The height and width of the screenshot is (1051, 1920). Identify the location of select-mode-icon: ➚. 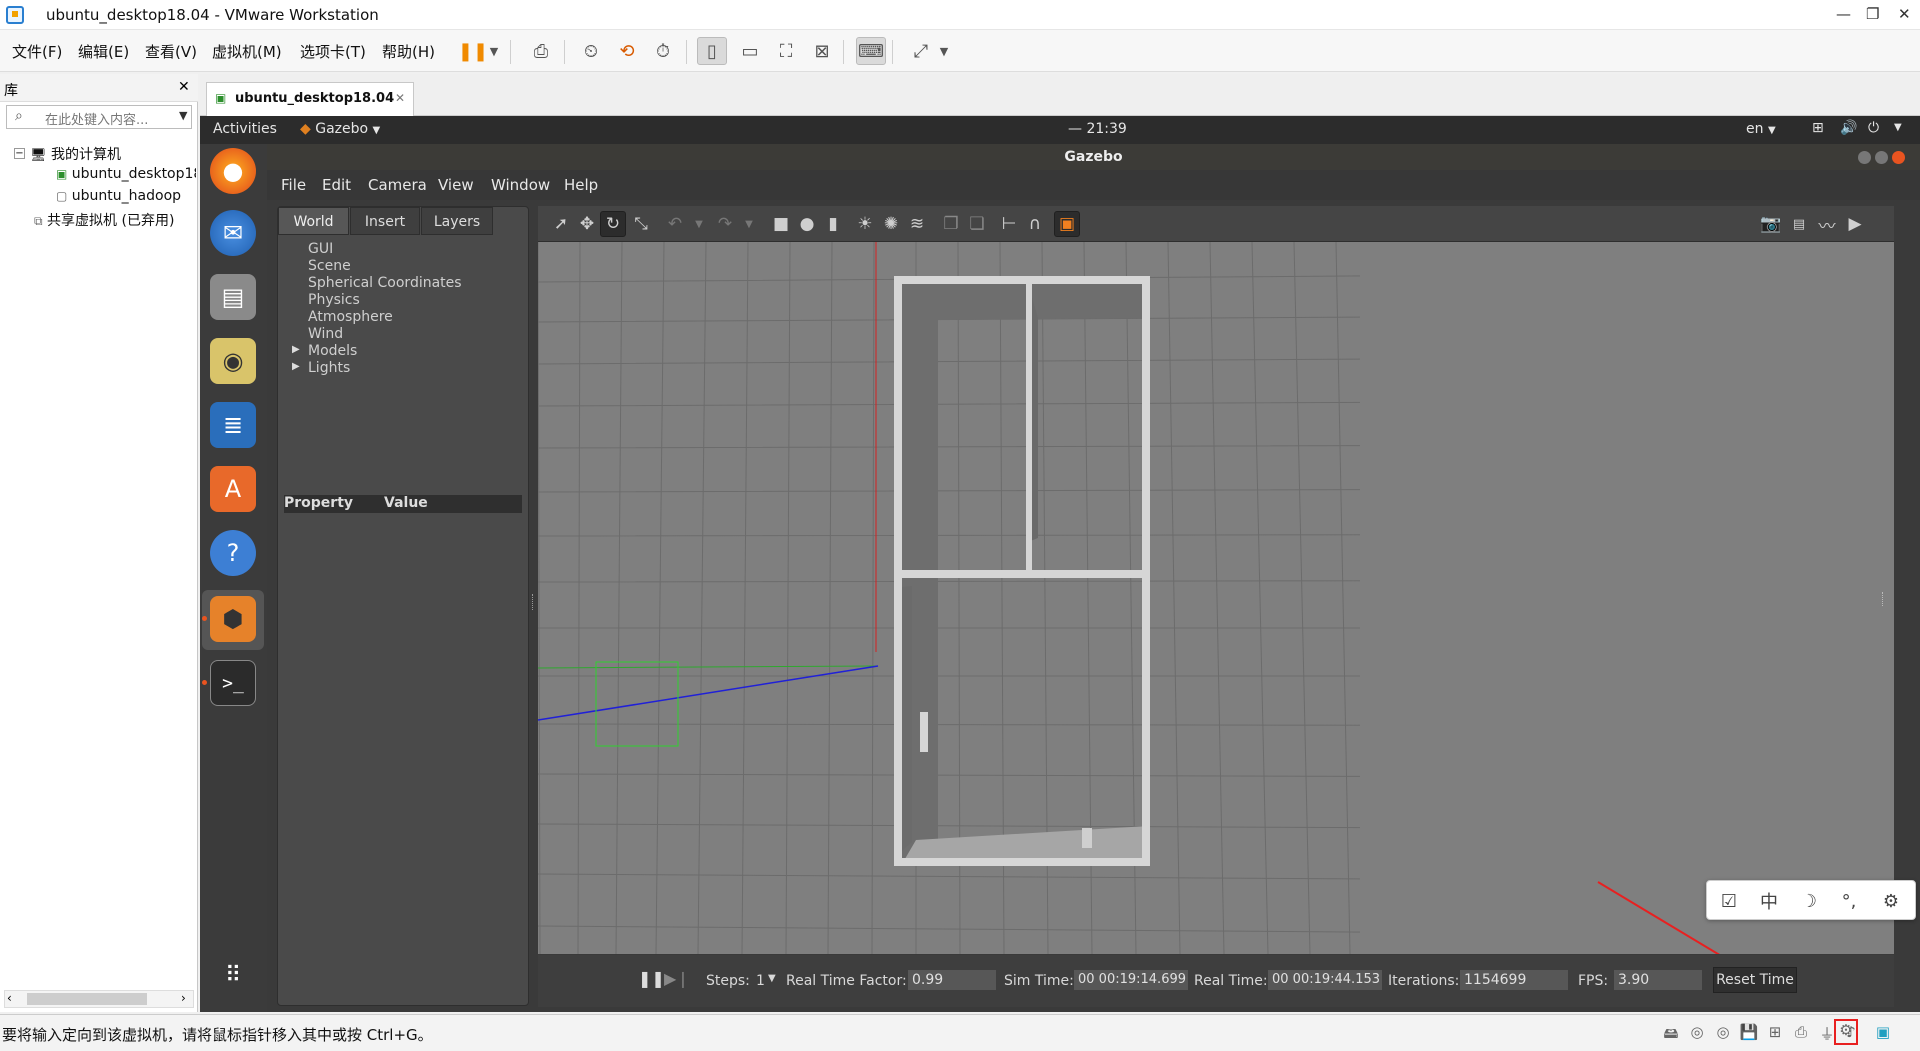
(561, 224).